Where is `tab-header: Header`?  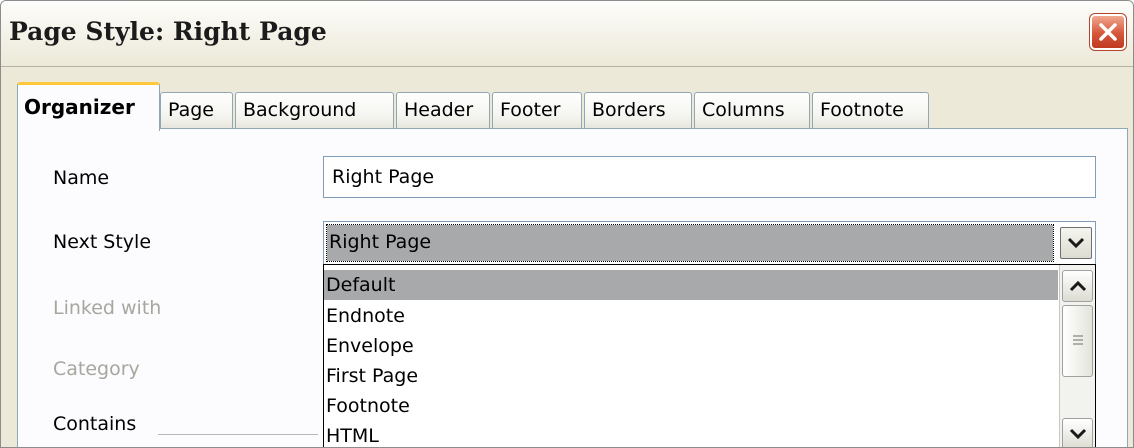
tab-header: Header is located at coordinates (443, 110).